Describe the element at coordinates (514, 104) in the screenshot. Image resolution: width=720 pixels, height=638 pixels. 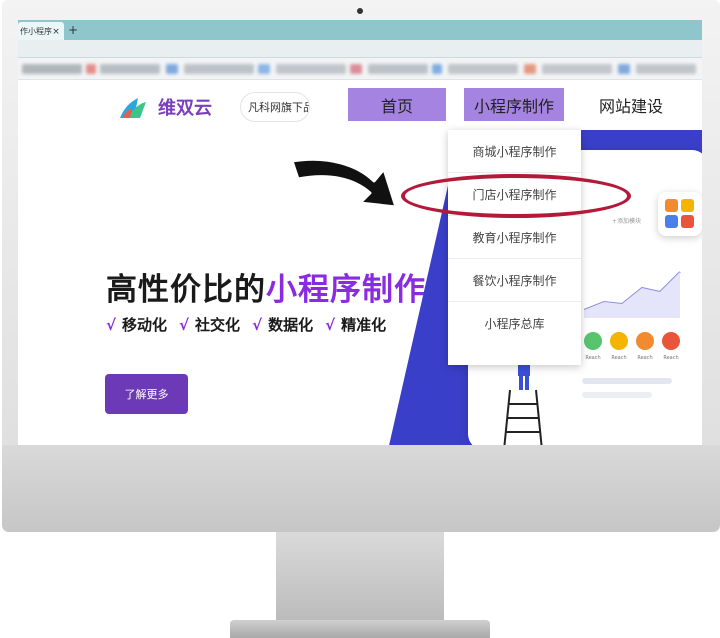
I see `nav-mini-program: 小程序制作` at that location.